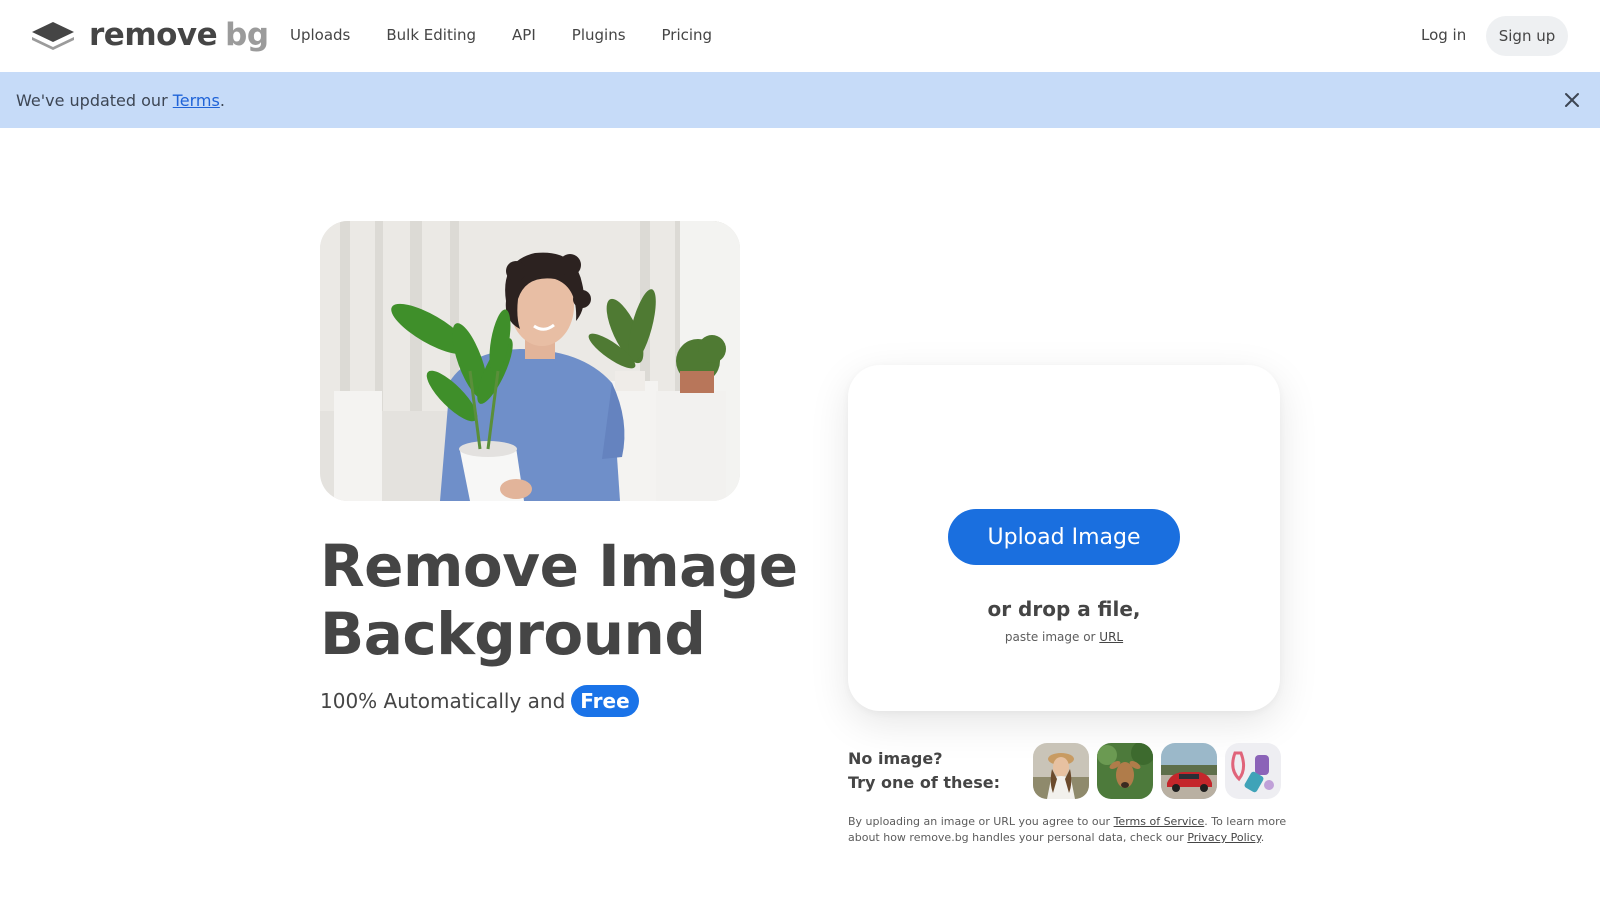 This screenshot has height=900, width=1600. What do you see at coordinates (1125, 771) in the screenshot?
I see `sample-thumb-deer` at bounding box center [1125, 771].